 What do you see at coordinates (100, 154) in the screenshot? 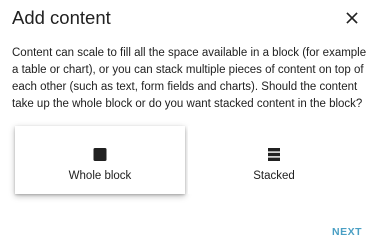
I see `whole-block-icon` at bounding box center [100, 154].